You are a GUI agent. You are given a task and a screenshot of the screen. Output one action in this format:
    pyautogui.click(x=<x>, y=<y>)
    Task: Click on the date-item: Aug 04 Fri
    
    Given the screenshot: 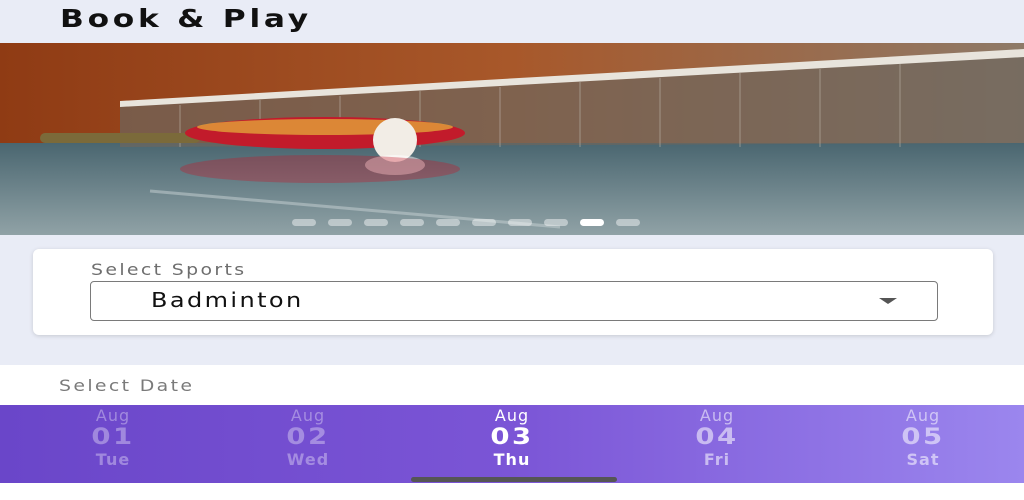 What is the action you would take?
    pyautogui.click(x=717, y=437)
    